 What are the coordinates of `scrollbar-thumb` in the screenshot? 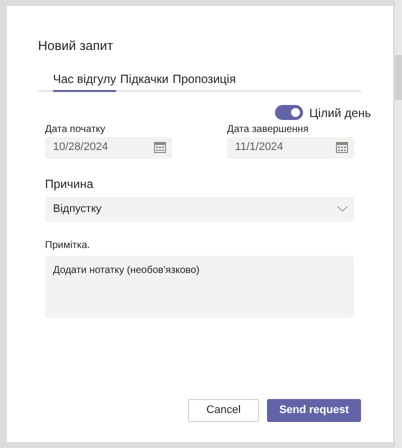 It's located at (398, 77).